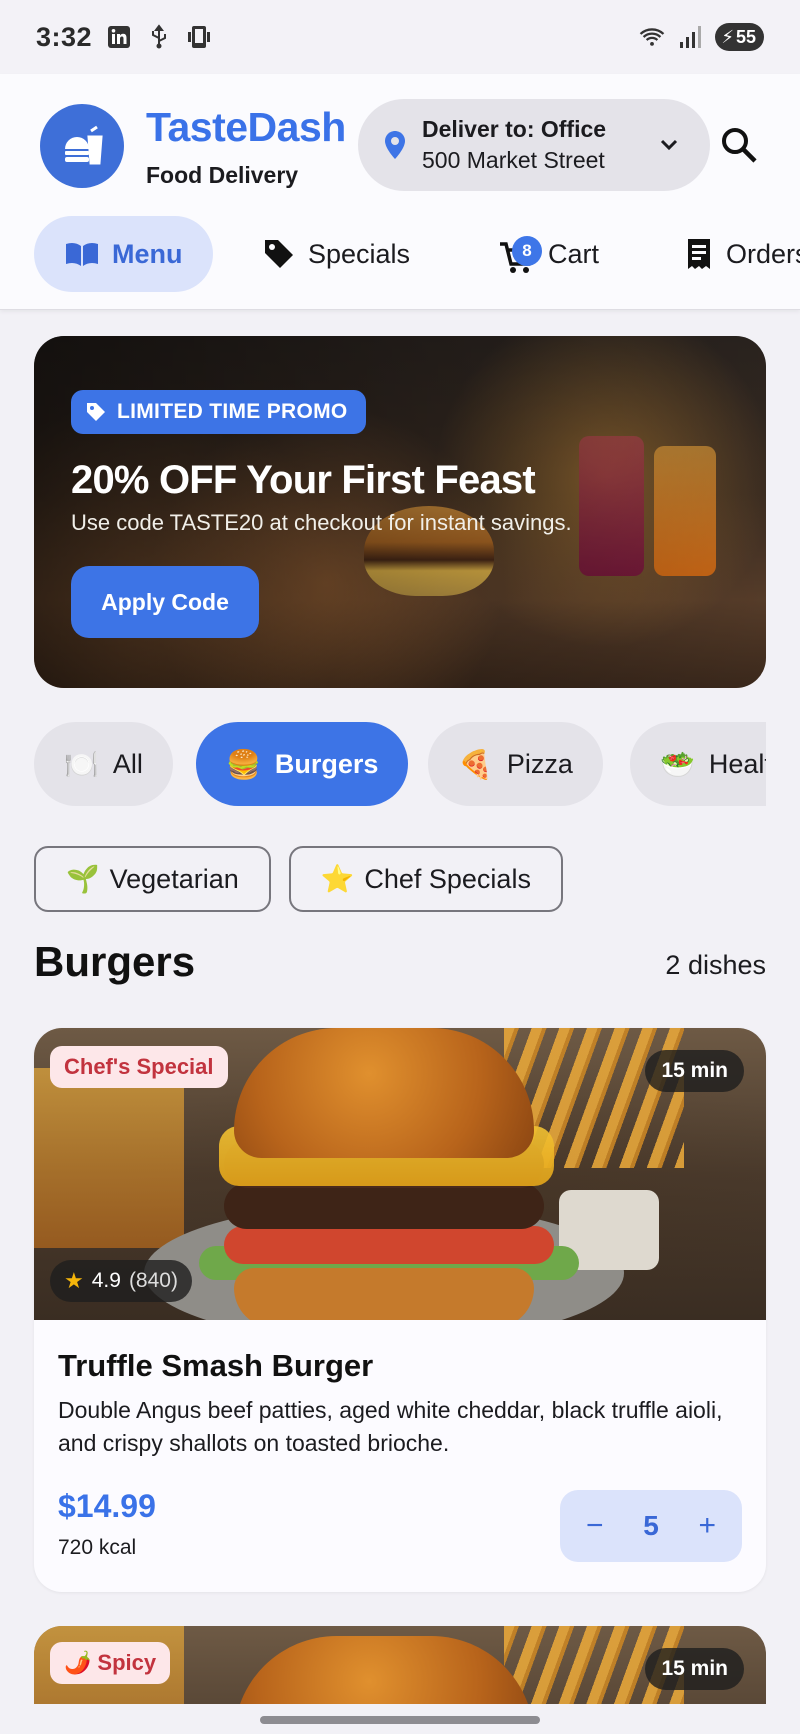 Image resolution: width=800 pixels, height=1734 pixels. Describe the element at coordinates (78, 1662) in the screenshot. I see `chili-icon: 🌶️` at that location.